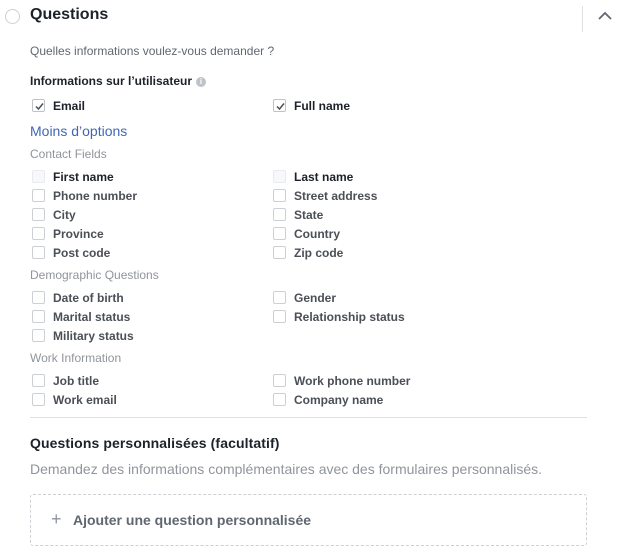 This screenshot has height=559, width=624. What do you see at coordinates (201, 82) in the screenshot?
I see `info-icon: i` at bounding box center [201, 82].